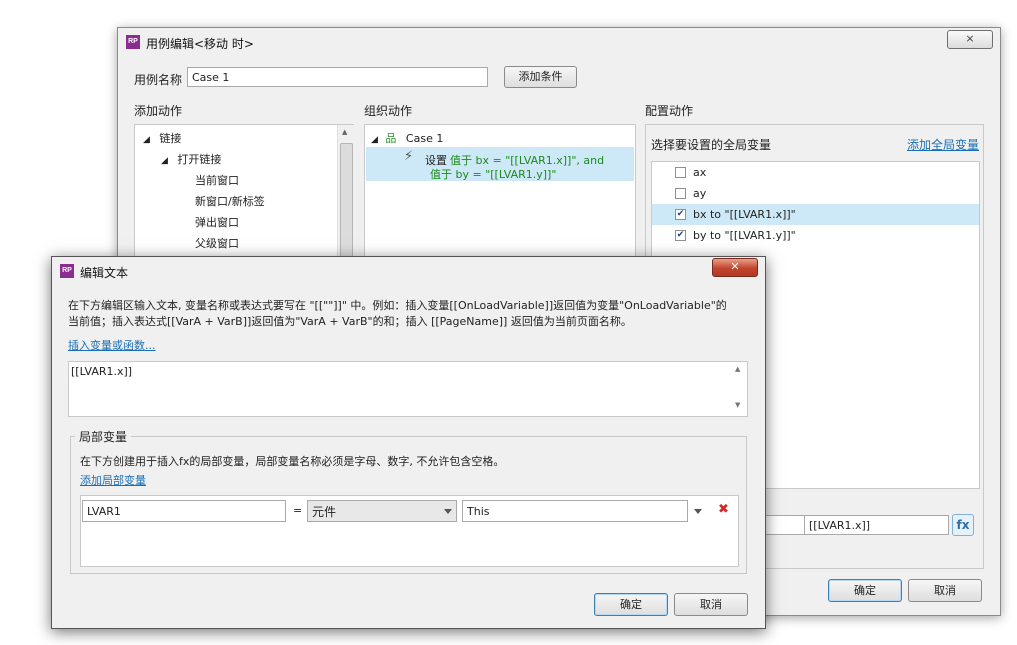 The height and width of the screenshot is (645, 1017). Describe the element at coordinates (324, 512) in the screenshot. I see `type-select-value: 元件` at that location.